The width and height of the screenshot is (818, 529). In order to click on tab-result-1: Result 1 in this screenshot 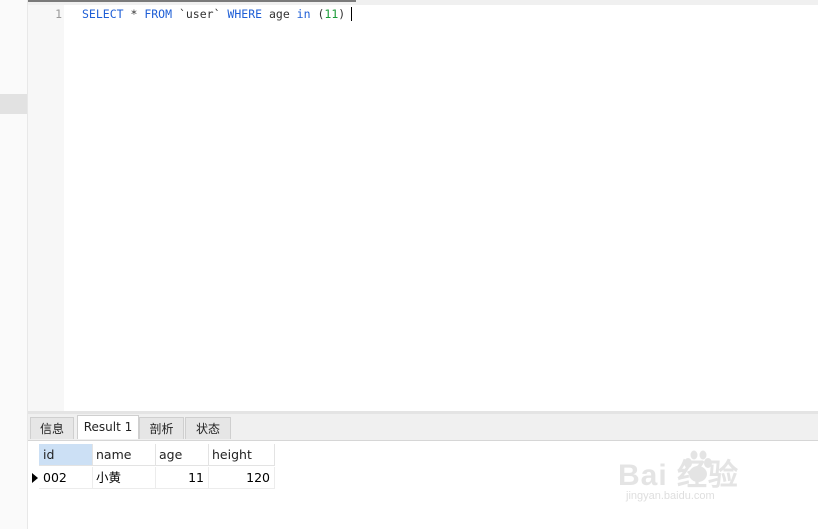, I will do `click(108, 427)`.